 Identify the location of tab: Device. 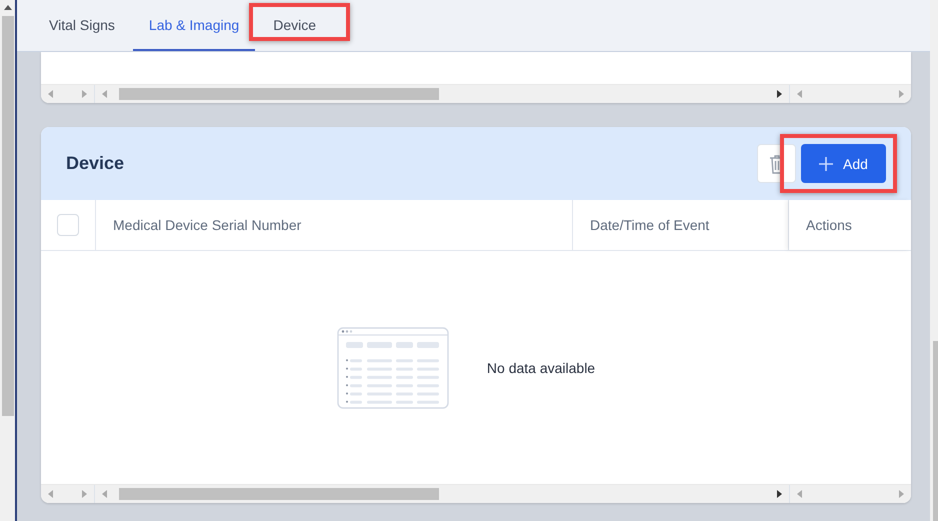
(294, 25).